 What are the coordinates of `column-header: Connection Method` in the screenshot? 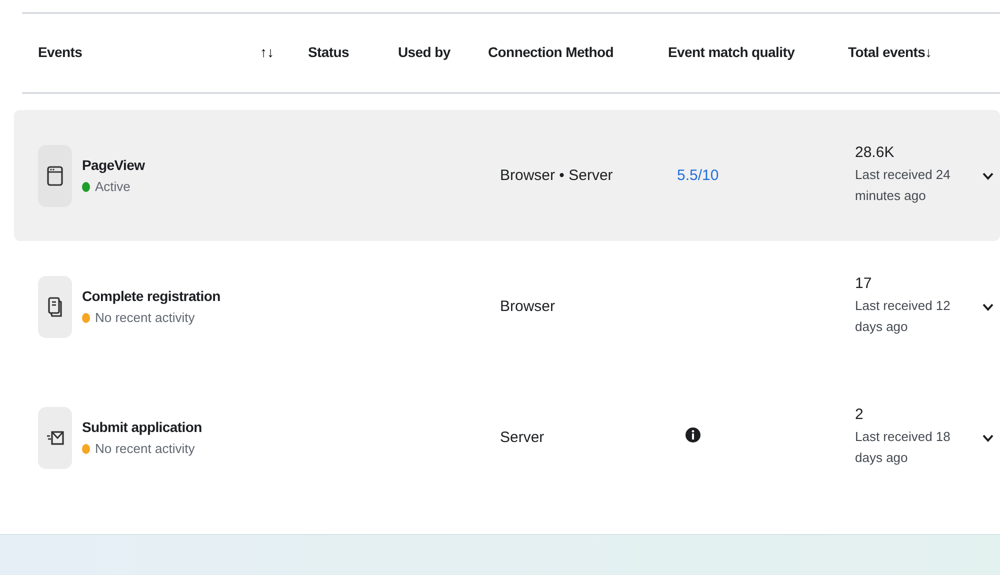 It's located at (551, 52).